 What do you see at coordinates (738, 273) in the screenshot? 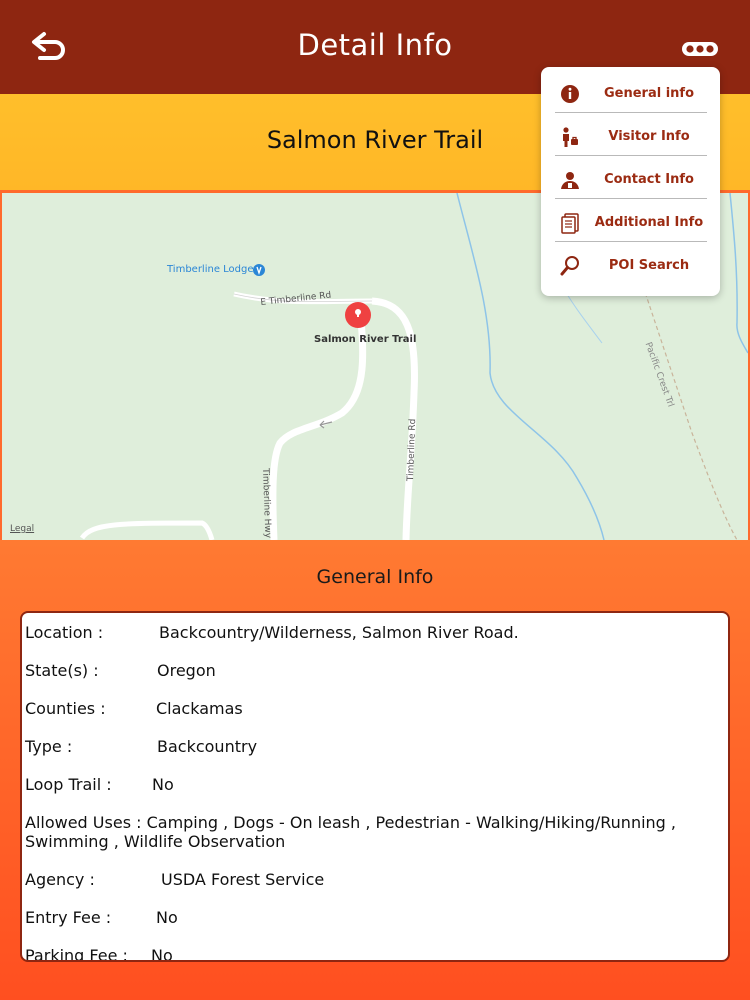
I see `stream` at bounding box center [738, 273].